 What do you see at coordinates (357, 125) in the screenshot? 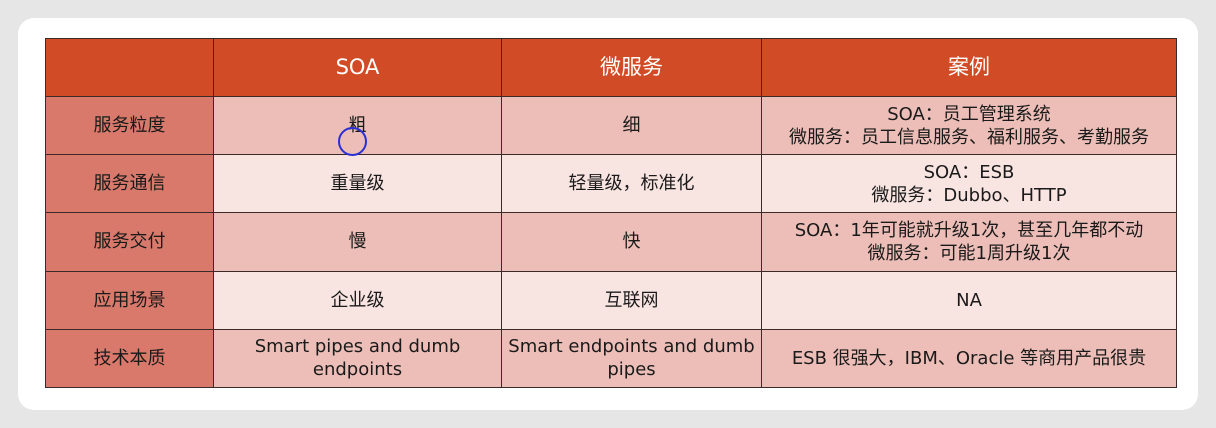
I see `cell-soa: 粗` at bounding box center [357, 125].